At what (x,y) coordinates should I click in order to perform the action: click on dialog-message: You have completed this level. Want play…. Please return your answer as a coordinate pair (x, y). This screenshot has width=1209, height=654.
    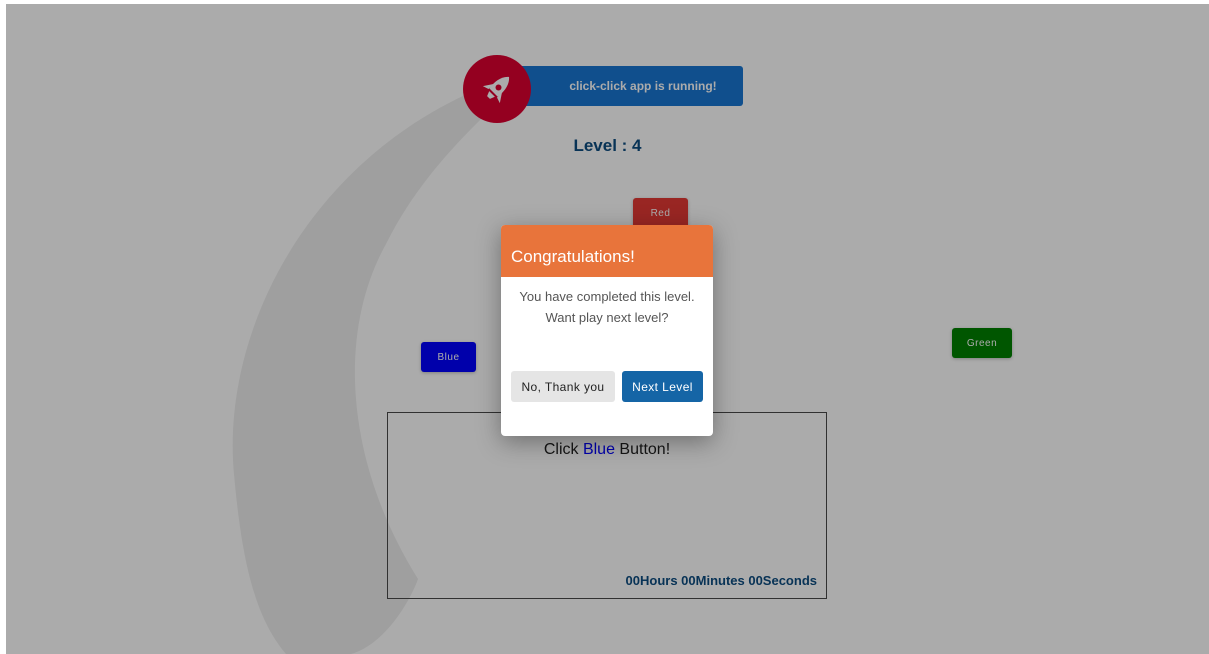
    Looking at the image, I should click on (607, 307).